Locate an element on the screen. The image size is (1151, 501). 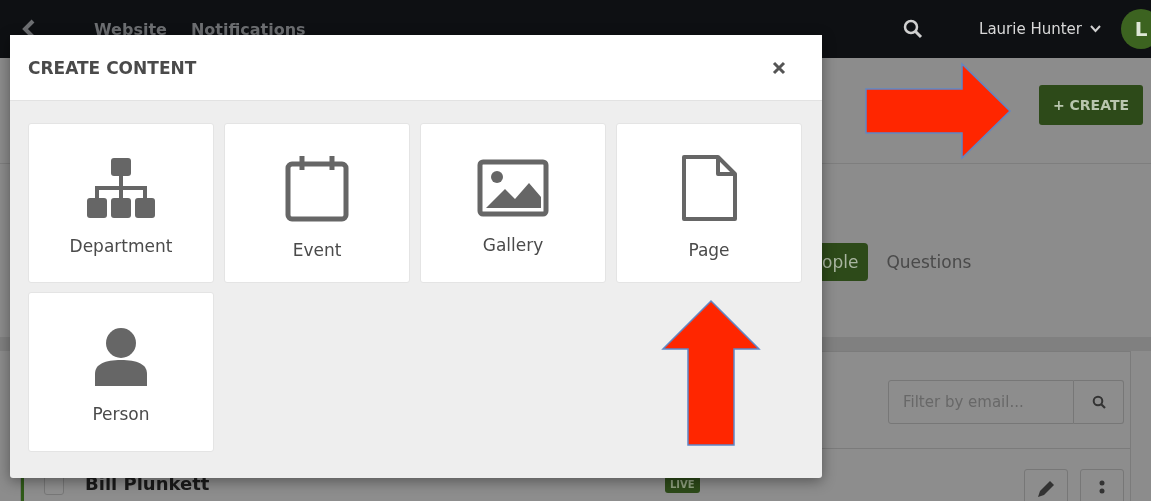
document-icon is located at coordinates (709, 187).